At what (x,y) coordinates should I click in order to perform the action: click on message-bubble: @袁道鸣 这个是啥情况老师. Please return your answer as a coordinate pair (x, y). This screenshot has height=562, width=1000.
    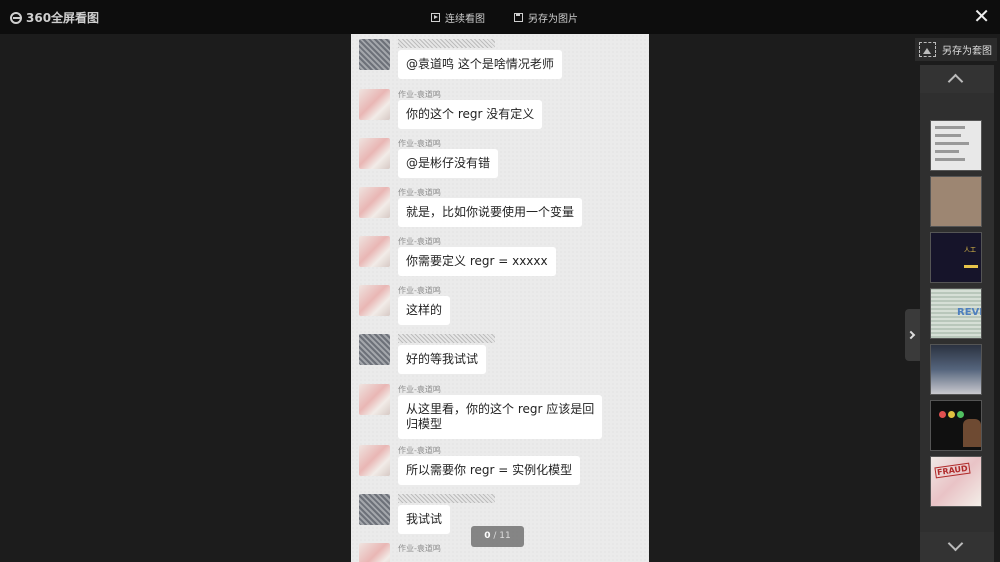
    Looking at the image, I should click on (480, 64).